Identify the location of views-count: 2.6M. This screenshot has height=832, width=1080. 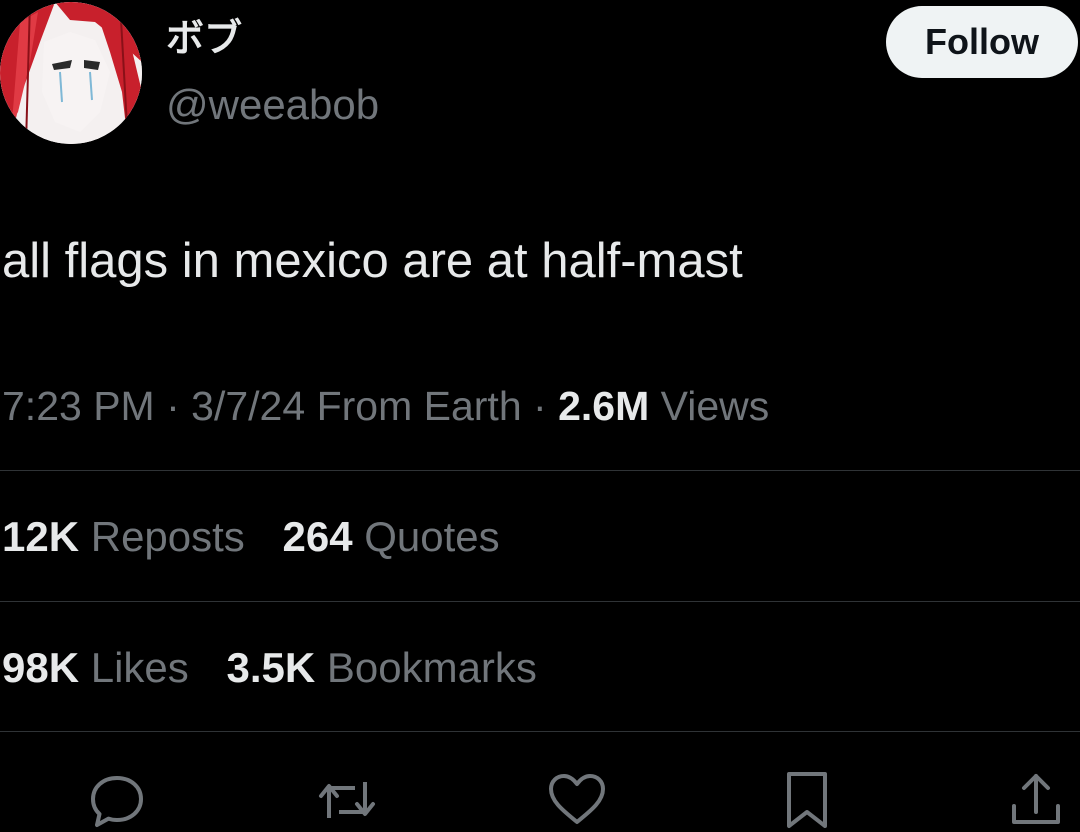
(604, 406).